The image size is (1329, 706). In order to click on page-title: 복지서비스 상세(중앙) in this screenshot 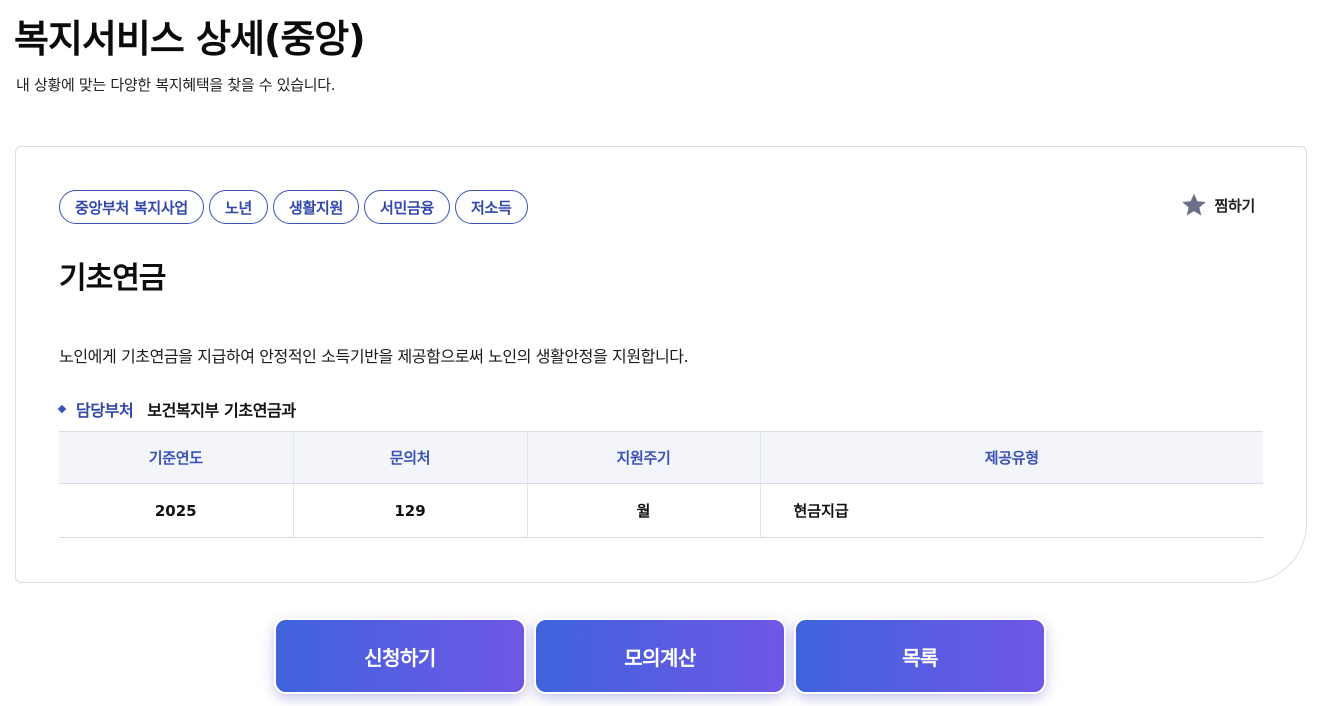, I will do `click(190, 39)`.